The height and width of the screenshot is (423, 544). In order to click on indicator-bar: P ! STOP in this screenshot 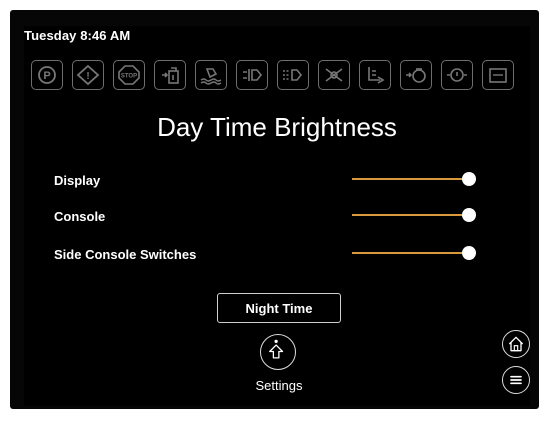, I will do `click(283, 75)`.